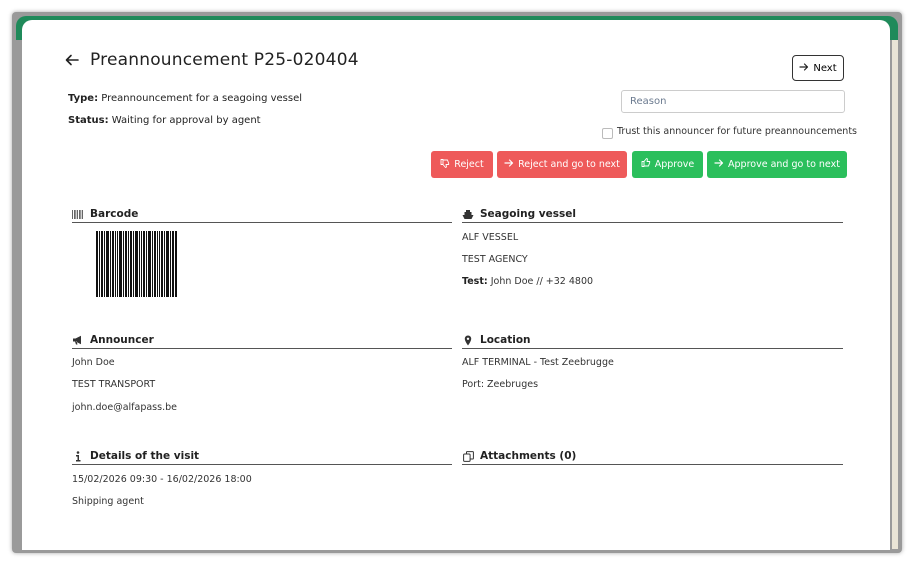  What do you see at coordinates (652, 214) in the screenshot?
I see `vessel-section-header: Seagoing vessel` at bounding box center [652, 214].